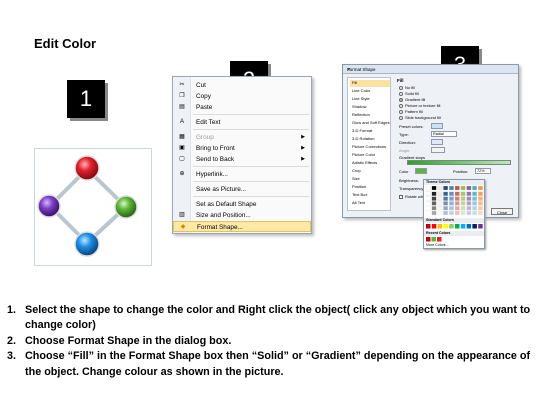 This screenshot has height=420, width=560. Describe the element at coordinates (242, 85) in the screenshot. I see `menu-item-cut: ✂ Cut` at that location.